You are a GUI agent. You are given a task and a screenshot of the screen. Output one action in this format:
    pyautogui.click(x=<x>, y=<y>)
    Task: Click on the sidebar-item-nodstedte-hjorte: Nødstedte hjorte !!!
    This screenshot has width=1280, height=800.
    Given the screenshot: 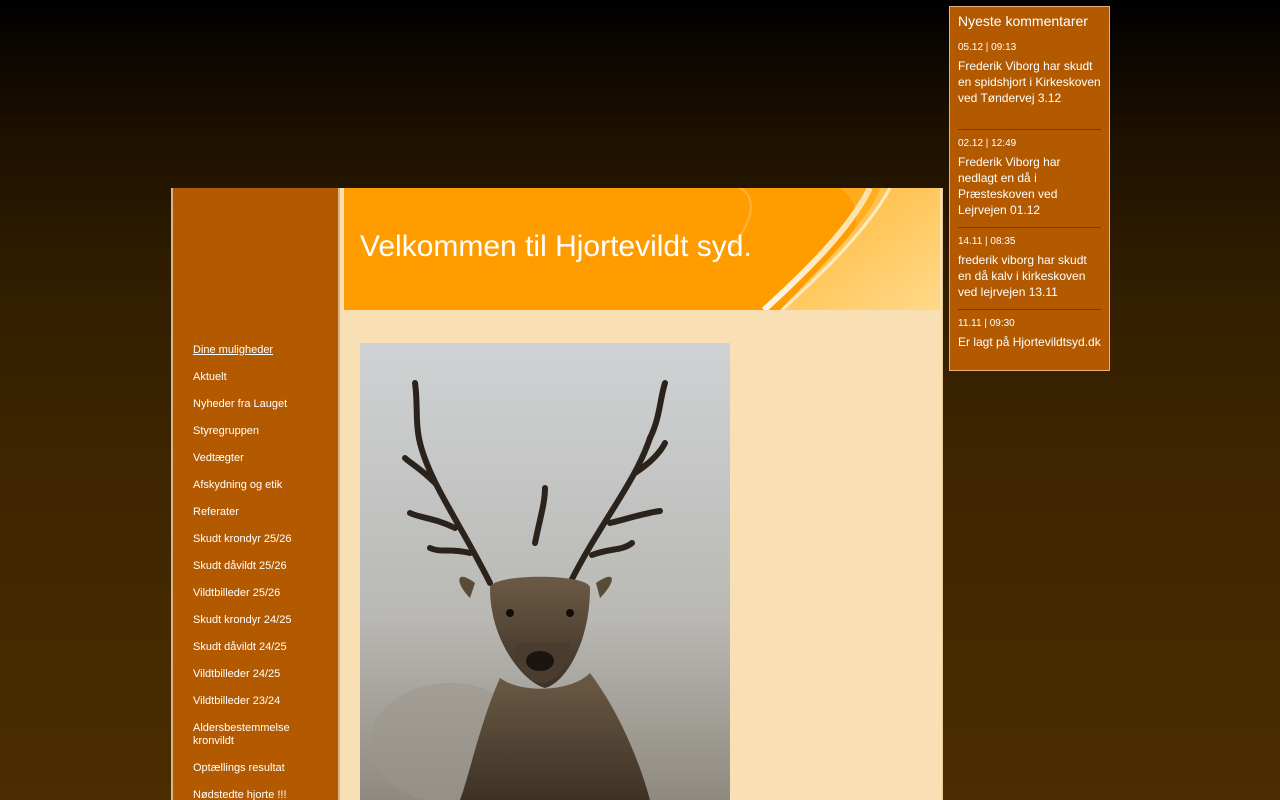 What is the action you would take?
    pyautogui.click(x=263, y=794)
    